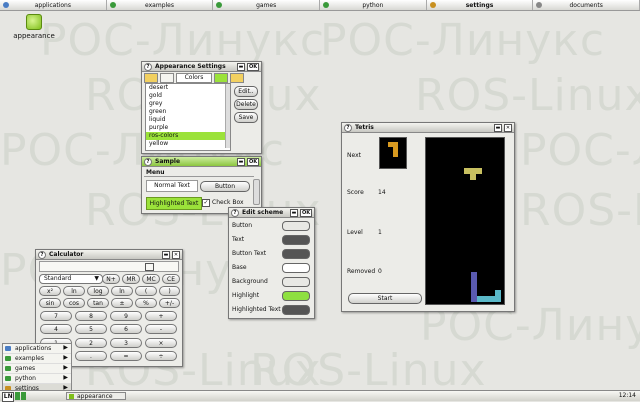 Image resolution: width=640 pixels, height=402 pixels. I want to click on calc-button: ), so click(169, 291).